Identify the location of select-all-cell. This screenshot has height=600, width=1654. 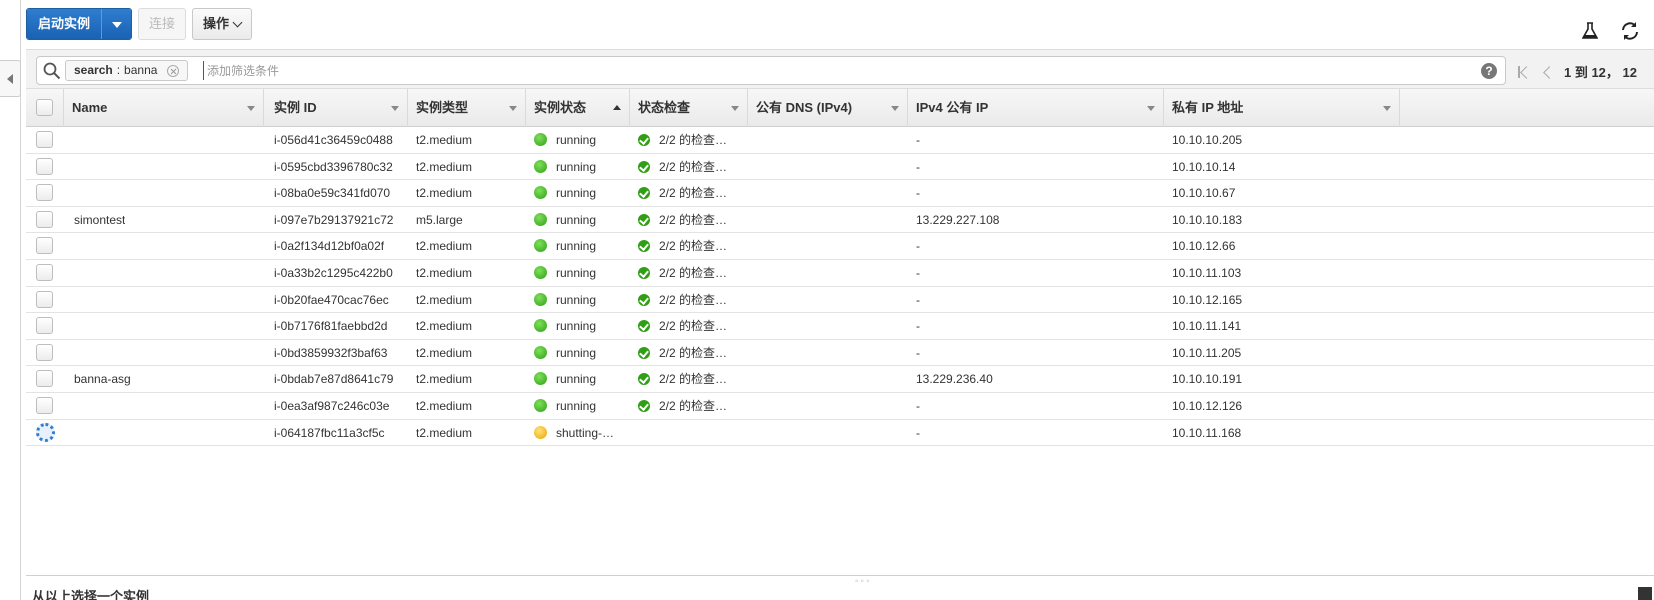
(45, 108).